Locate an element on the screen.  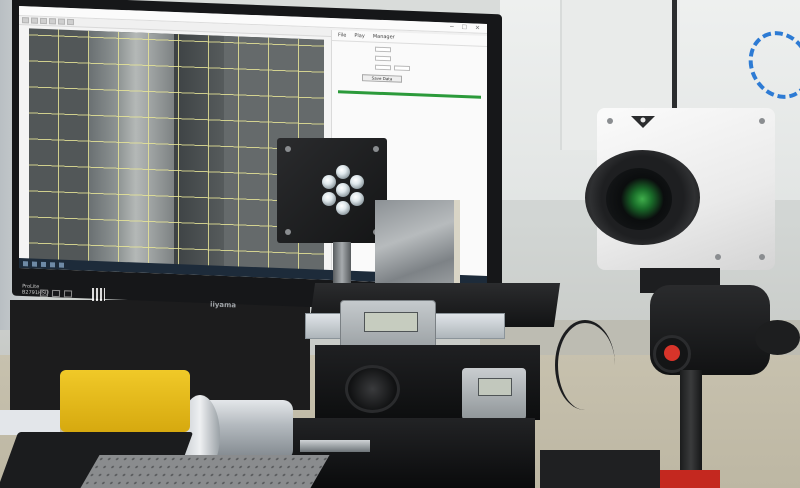
yellow-holder is located at coordinates (125, 401).